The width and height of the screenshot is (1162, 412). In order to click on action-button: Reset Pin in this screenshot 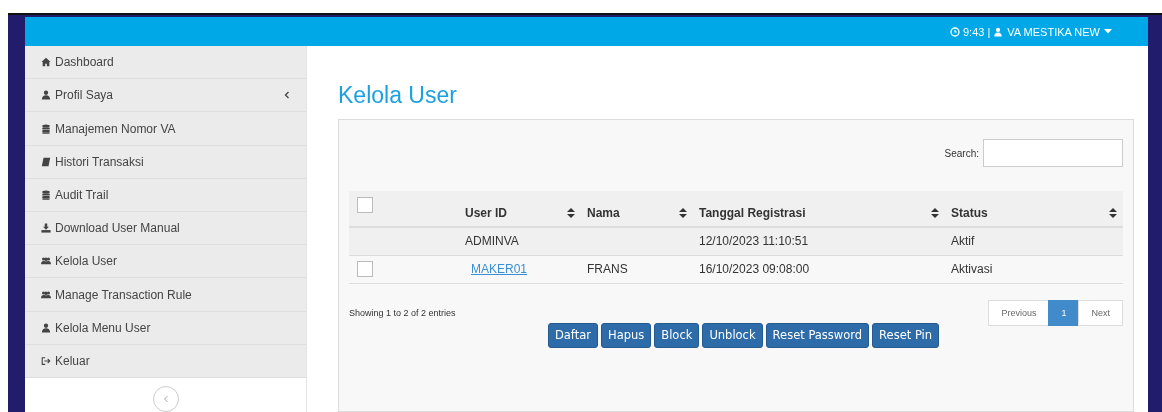, I will do `click(906, 335)`.